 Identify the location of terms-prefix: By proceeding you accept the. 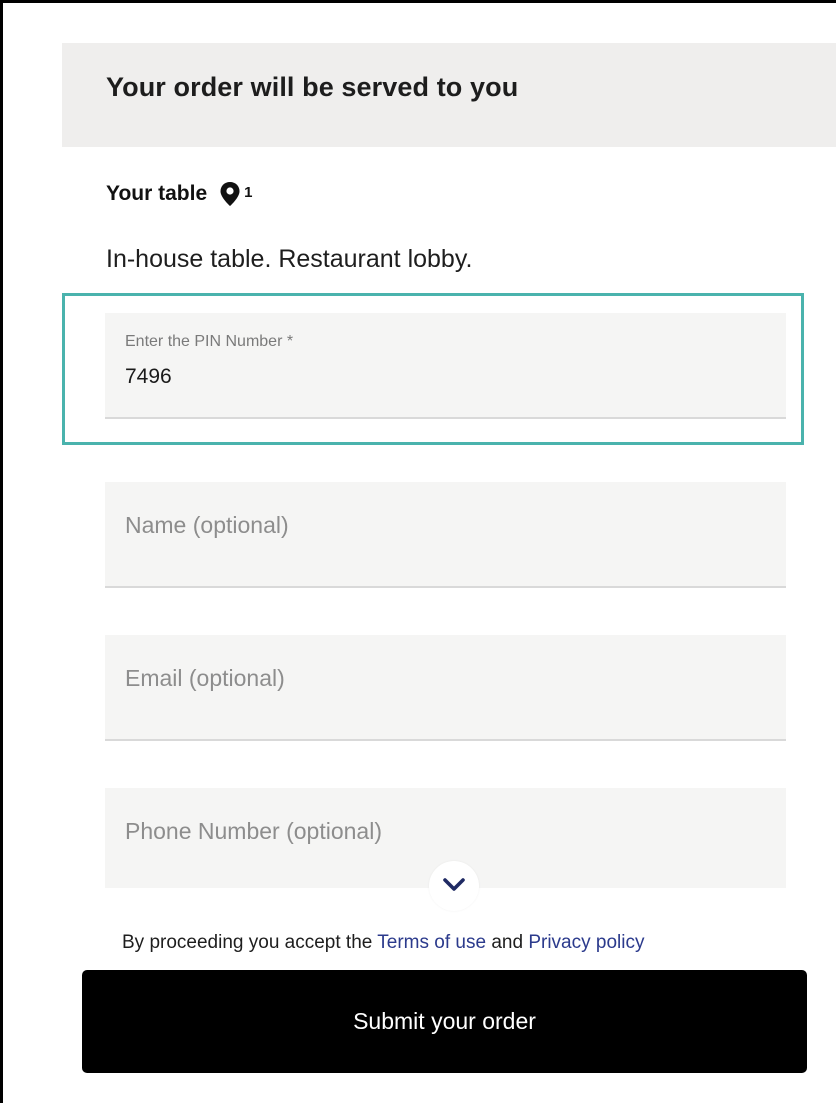
(250, 942).